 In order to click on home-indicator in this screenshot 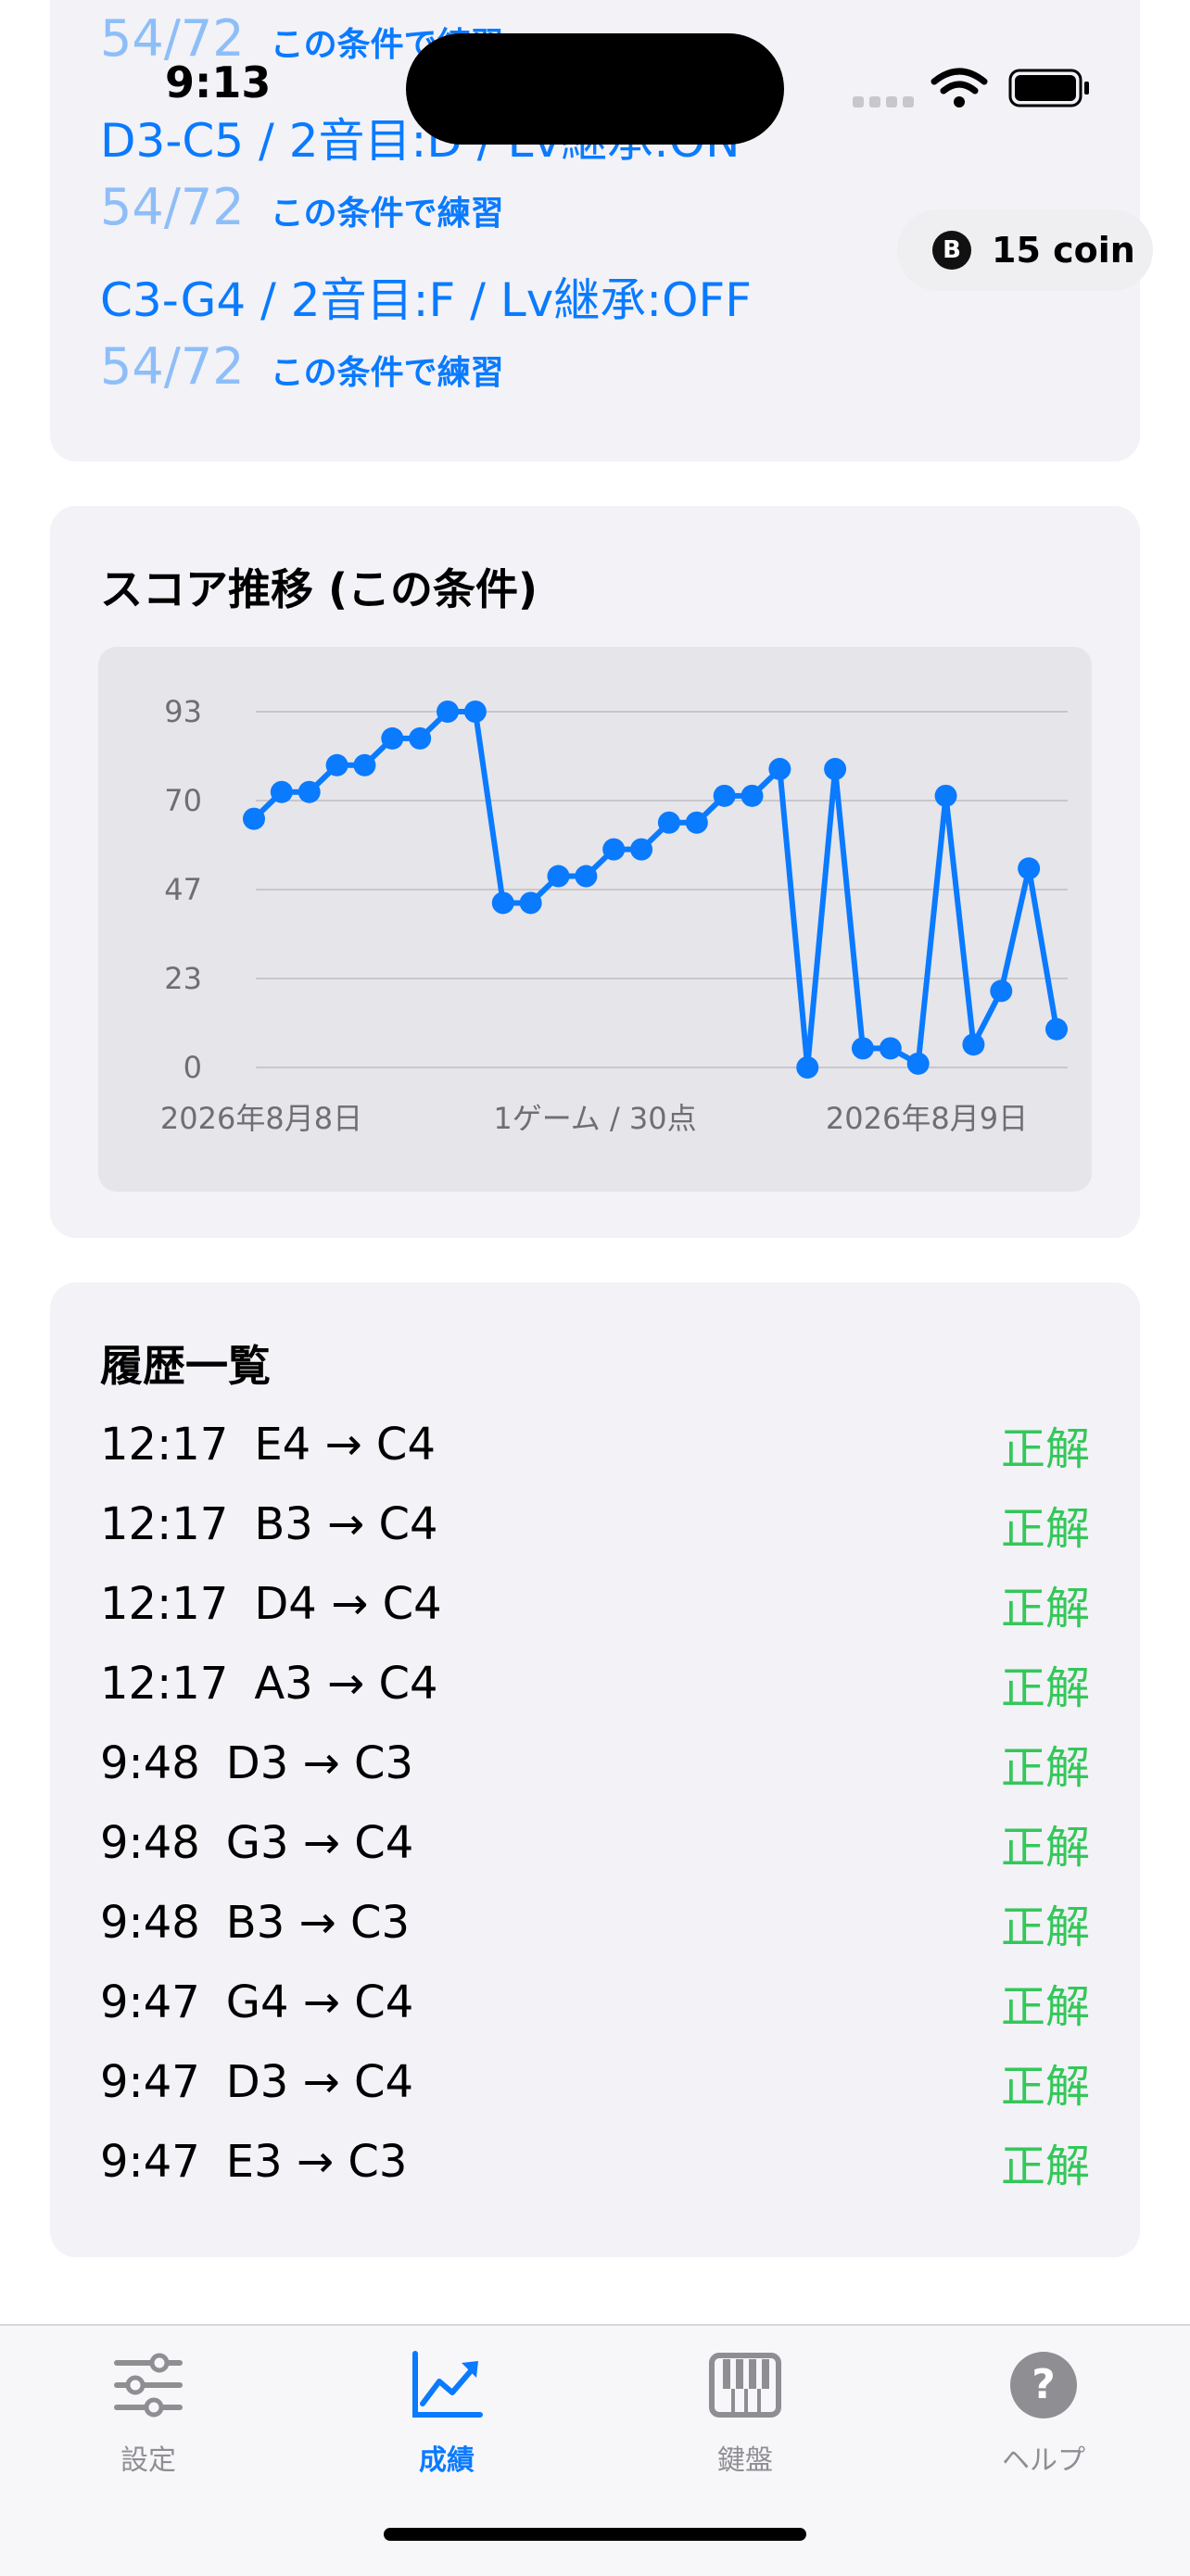, I will do `click(595, 2534)`.